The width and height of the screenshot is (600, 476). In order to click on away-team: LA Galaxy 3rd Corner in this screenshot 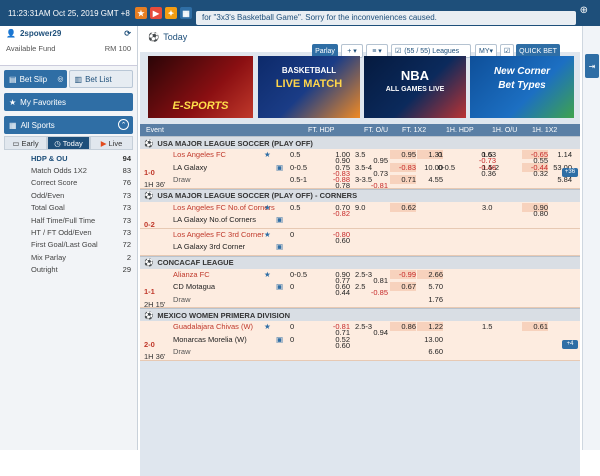, I will do `click(209, 246)`.